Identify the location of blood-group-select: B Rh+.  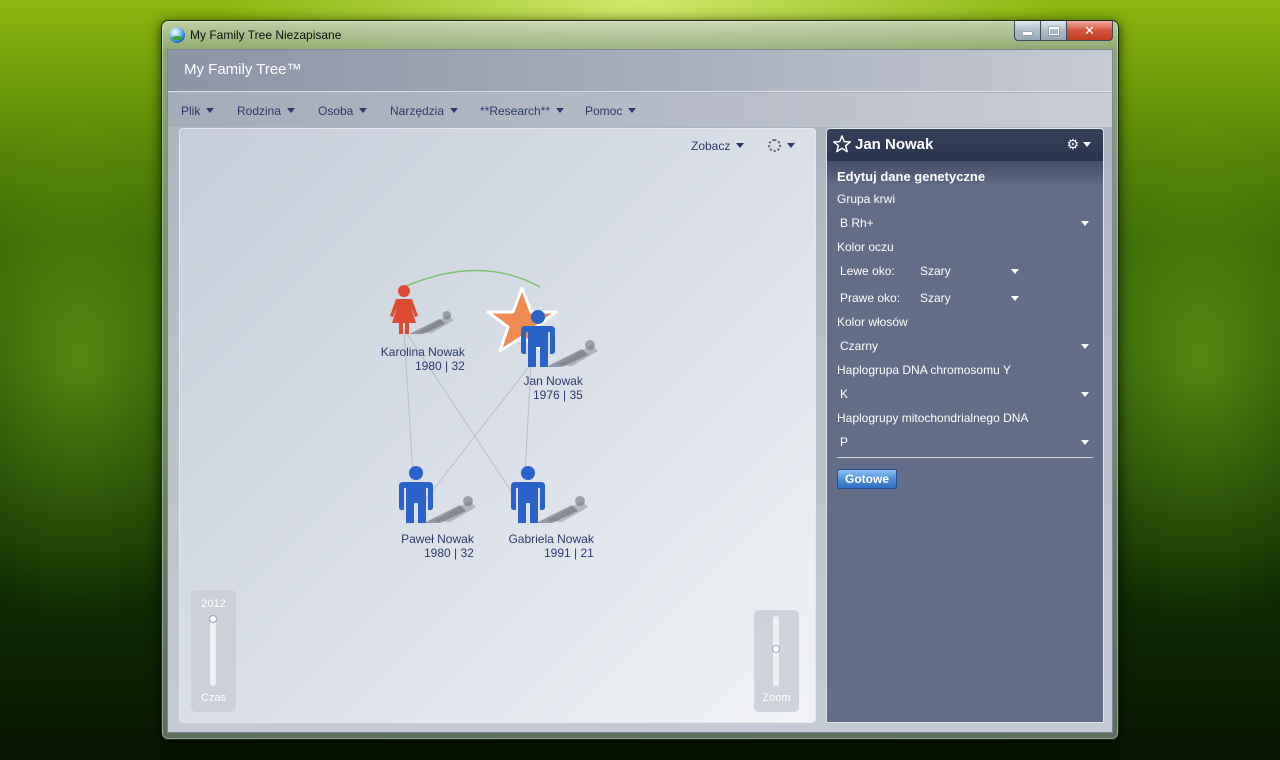
(965, 223).